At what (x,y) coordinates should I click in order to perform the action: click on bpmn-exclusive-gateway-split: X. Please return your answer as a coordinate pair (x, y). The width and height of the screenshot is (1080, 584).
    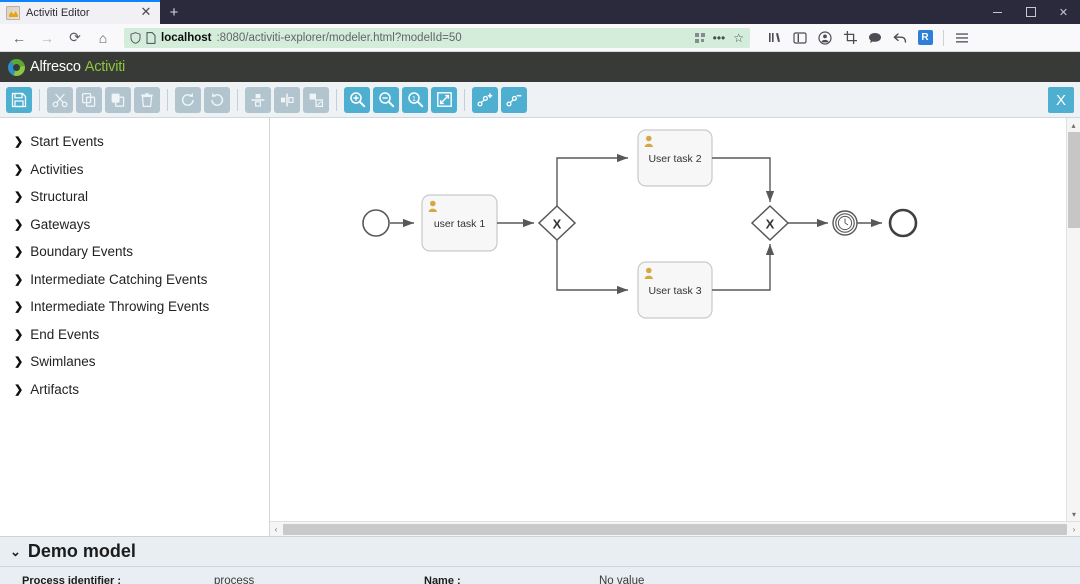
    Looking at the image, I should click on (557, 223).